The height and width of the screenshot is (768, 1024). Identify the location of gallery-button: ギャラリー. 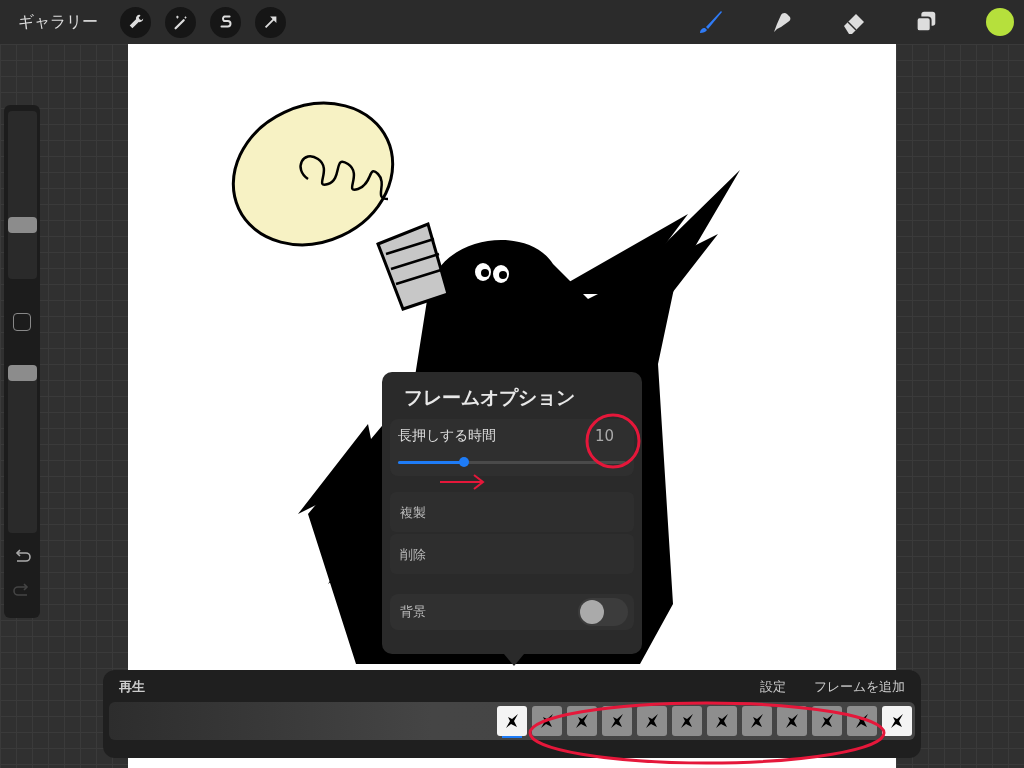
(58, 22).